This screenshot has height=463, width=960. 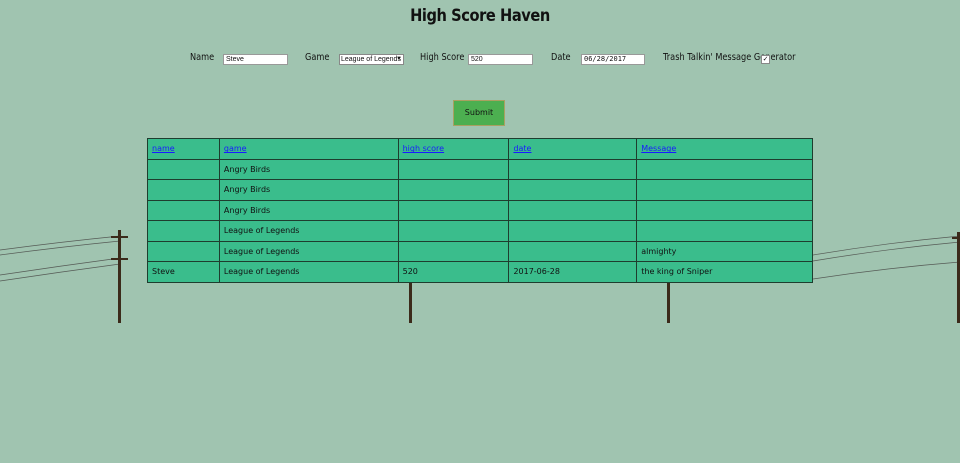 What do you see at coordinates (613, 59) in the screenshot?
I see `date-input: 06/28/2017` at bounding box center [613, 59].